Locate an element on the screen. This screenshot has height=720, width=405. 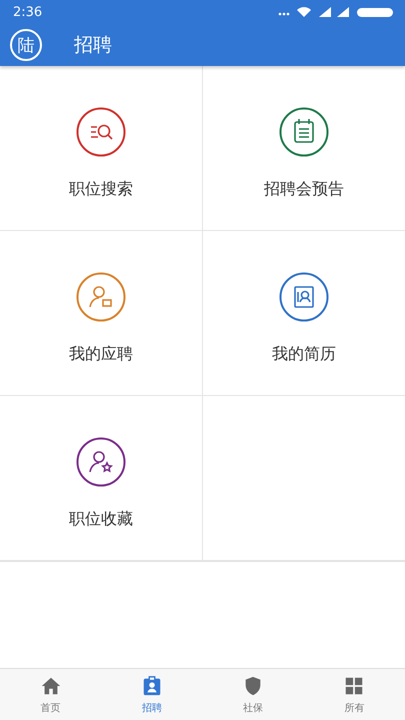
battery-icon is located at coordinates (375, 12).